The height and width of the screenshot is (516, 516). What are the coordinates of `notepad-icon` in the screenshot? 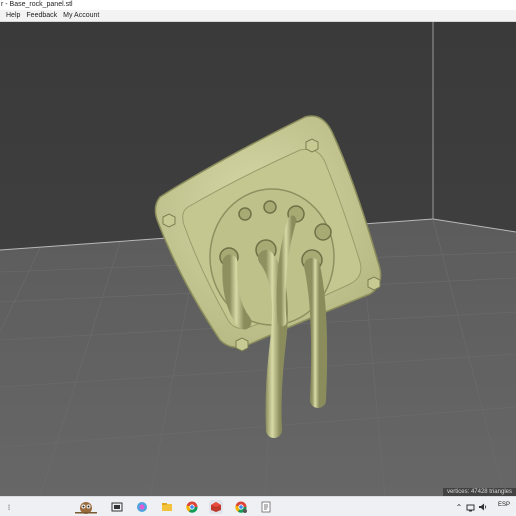 It's located at (266, 507).